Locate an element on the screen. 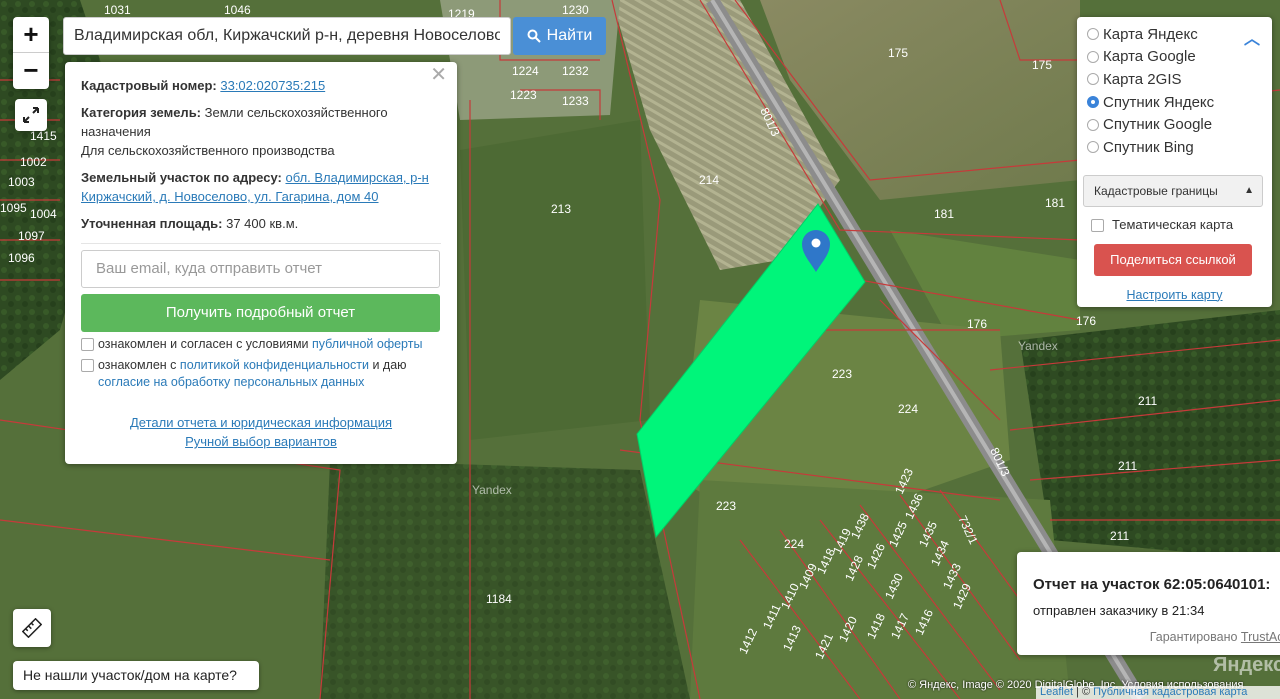  thematic-map-label: Тематическая карта is located at coordinates (1173, 224).